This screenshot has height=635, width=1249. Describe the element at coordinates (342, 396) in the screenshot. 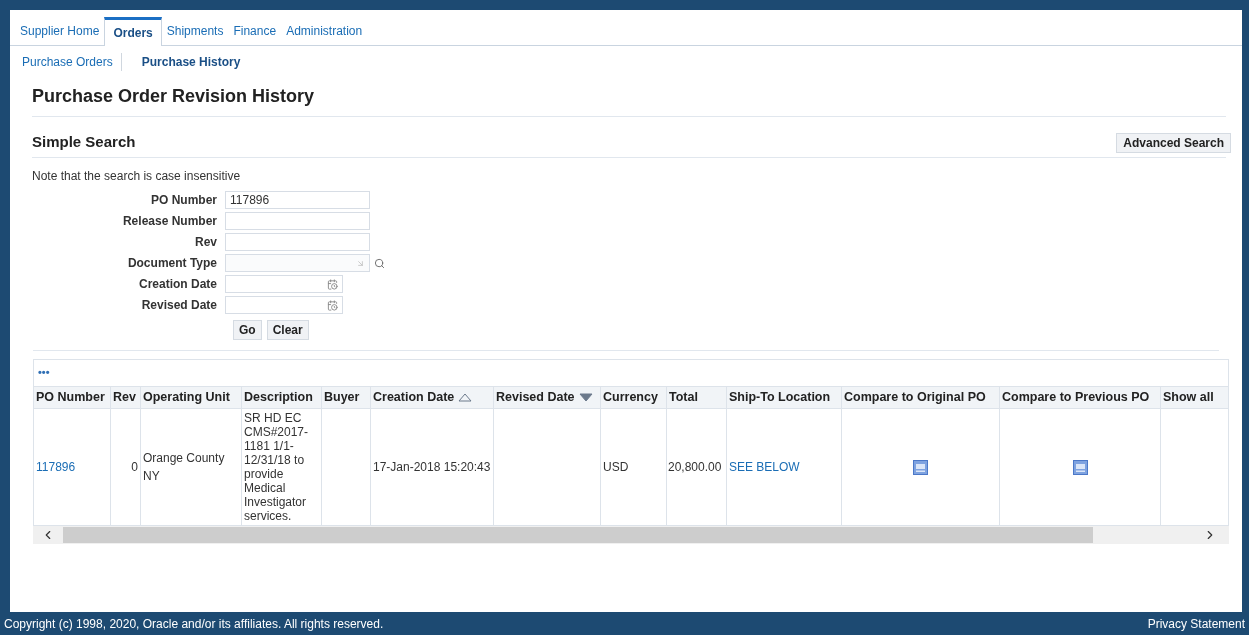

I see `column-header: Buyer` at that location.